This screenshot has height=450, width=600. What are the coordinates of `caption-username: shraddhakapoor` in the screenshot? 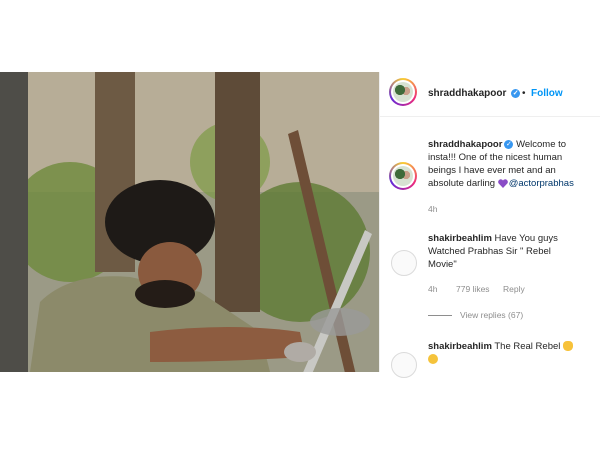 It's located at (465, 144).